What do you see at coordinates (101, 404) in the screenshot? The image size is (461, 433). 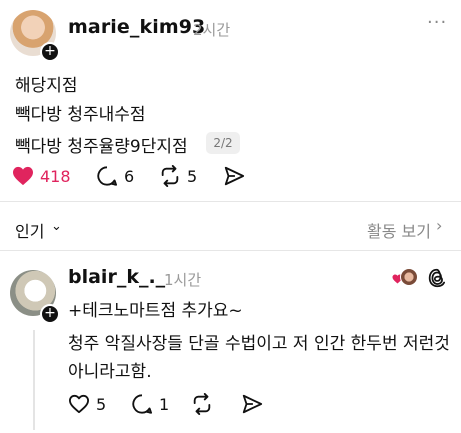 I see `like-count: 5` at bounding box center [101, 404].